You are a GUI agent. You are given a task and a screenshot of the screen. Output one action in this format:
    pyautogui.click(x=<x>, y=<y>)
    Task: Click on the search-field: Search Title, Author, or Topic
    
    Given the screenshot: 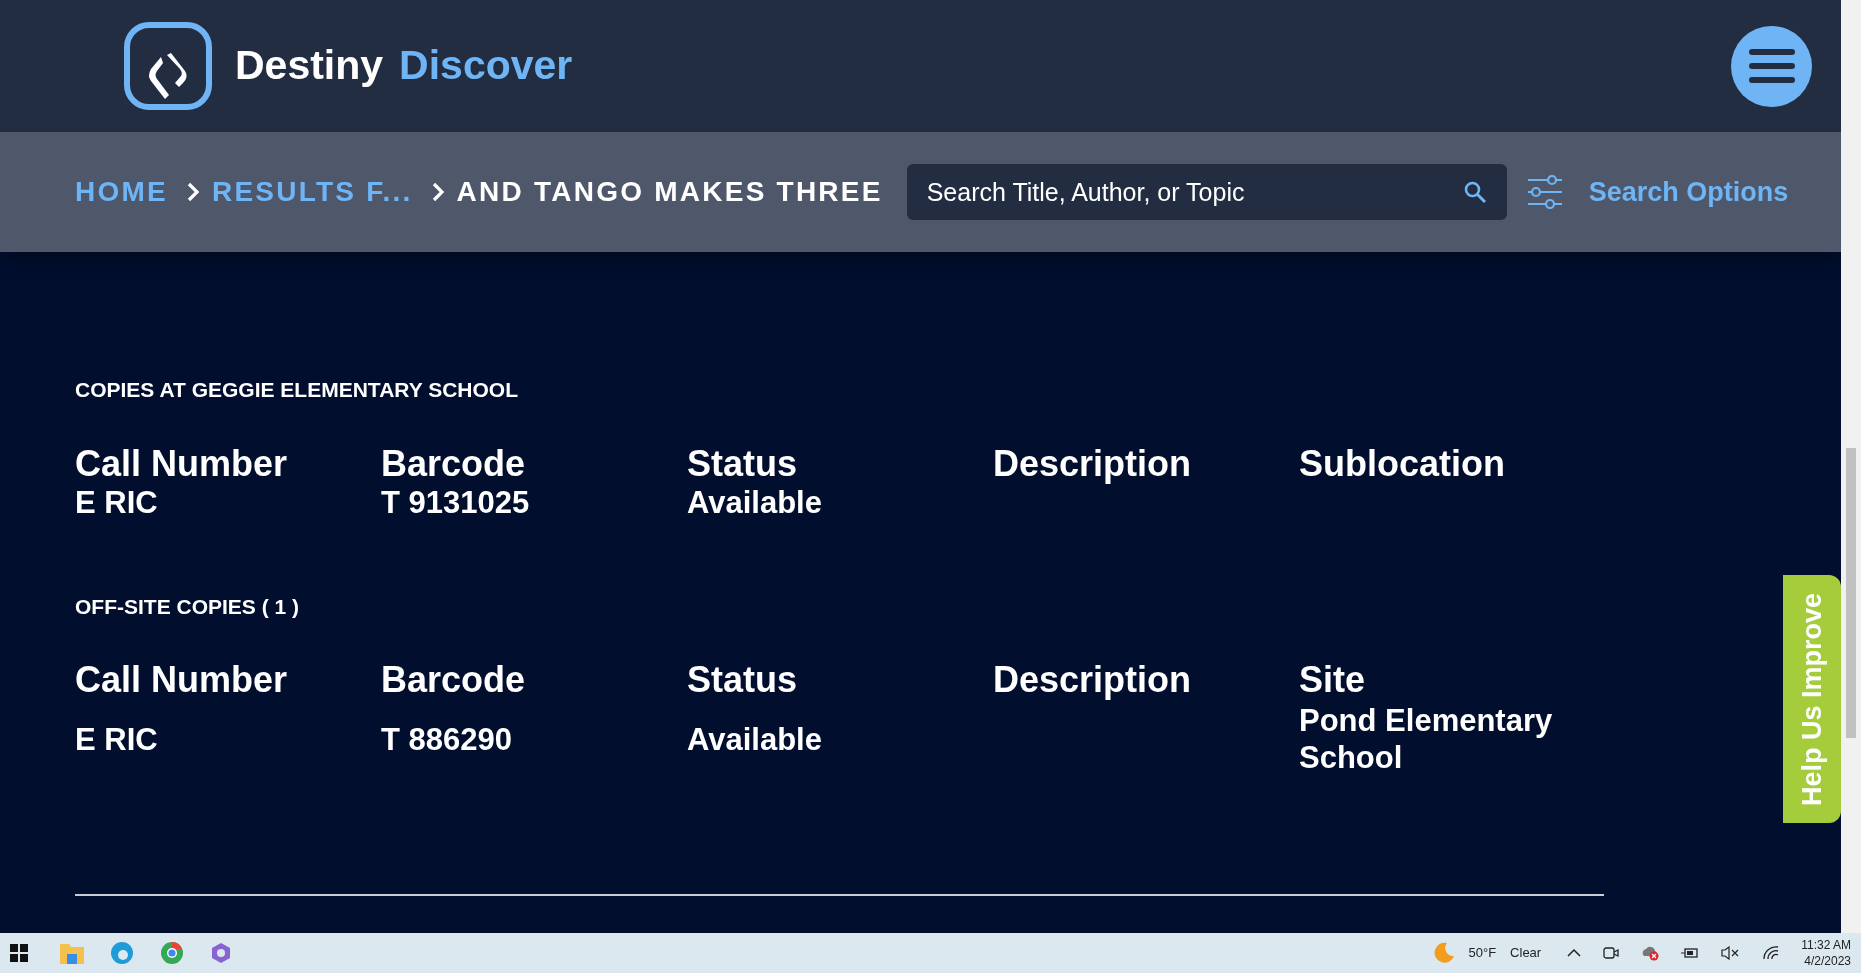 What is the action you would take?
    pyautogui.click(x=1206, y=192)
    